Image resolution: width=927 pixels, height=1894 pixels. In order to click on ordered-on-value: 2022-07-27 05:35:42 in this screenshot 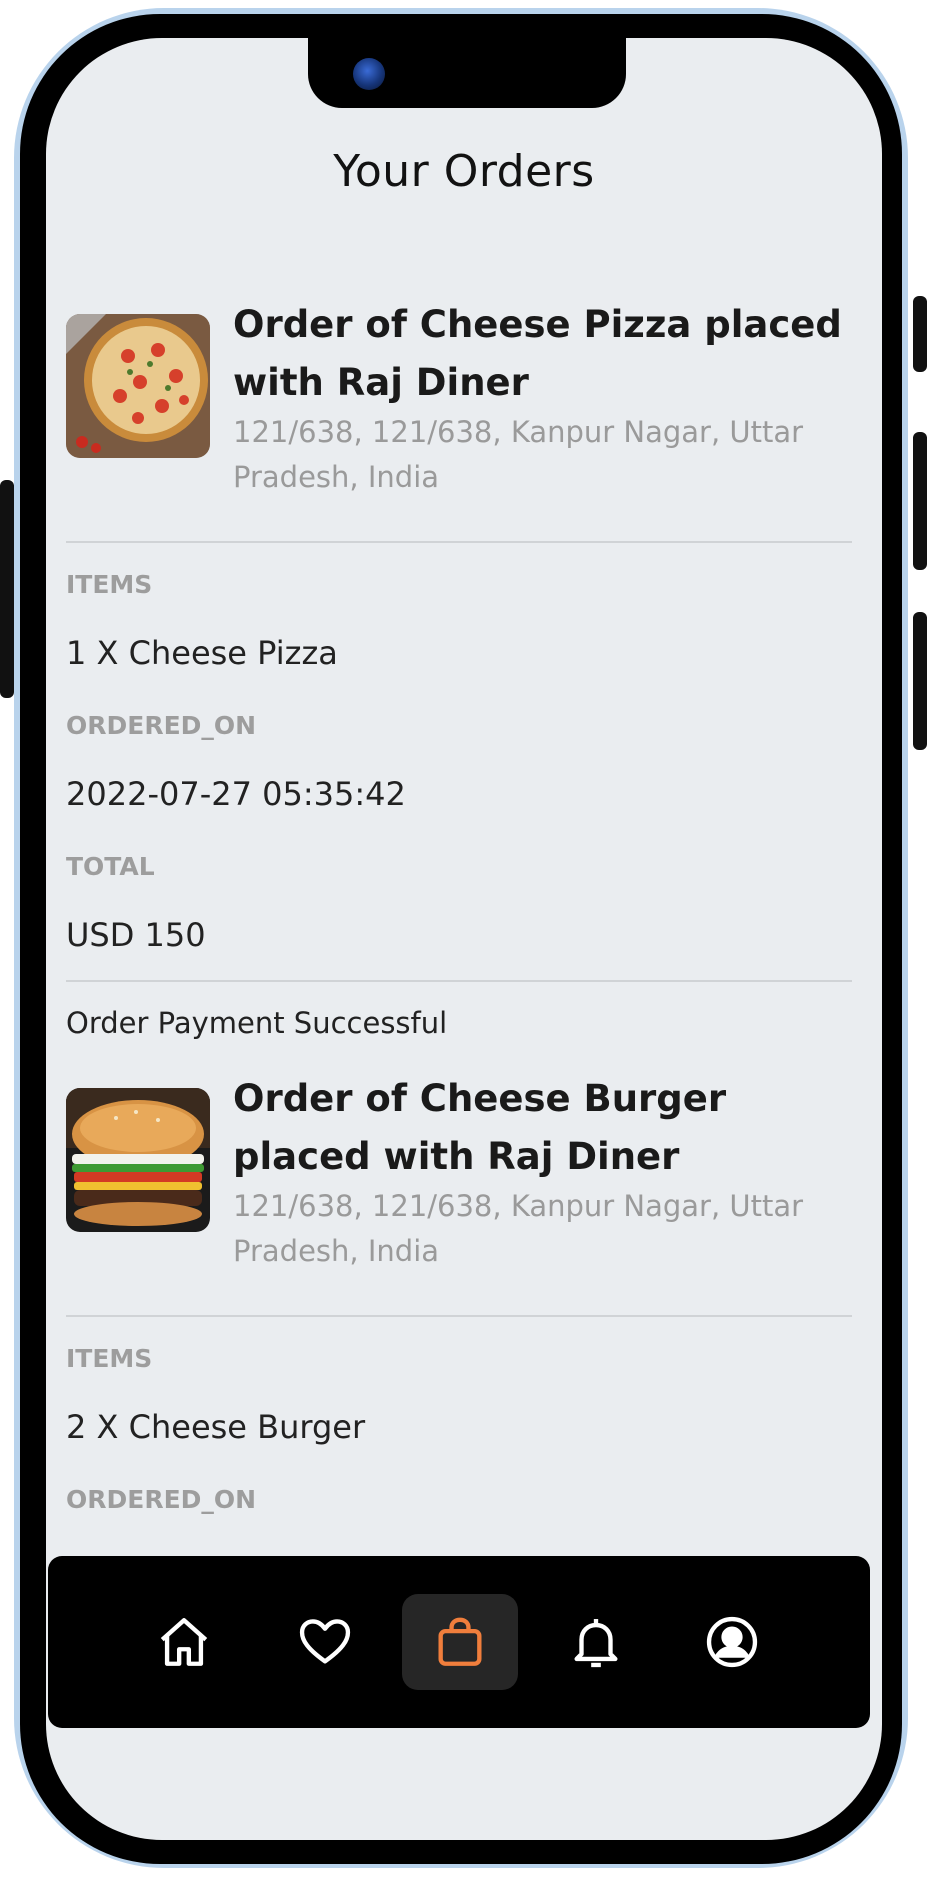, I will do `click(236, 794)`.